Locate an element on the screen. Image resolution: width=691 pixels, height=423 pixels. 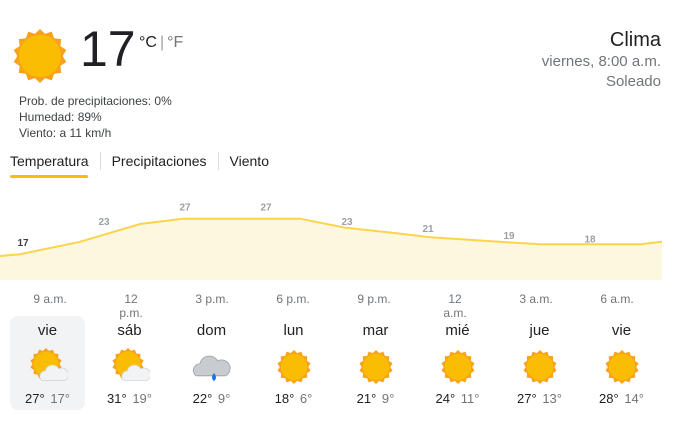
chart-data-label: 18 is located at coordinates (590, 240).